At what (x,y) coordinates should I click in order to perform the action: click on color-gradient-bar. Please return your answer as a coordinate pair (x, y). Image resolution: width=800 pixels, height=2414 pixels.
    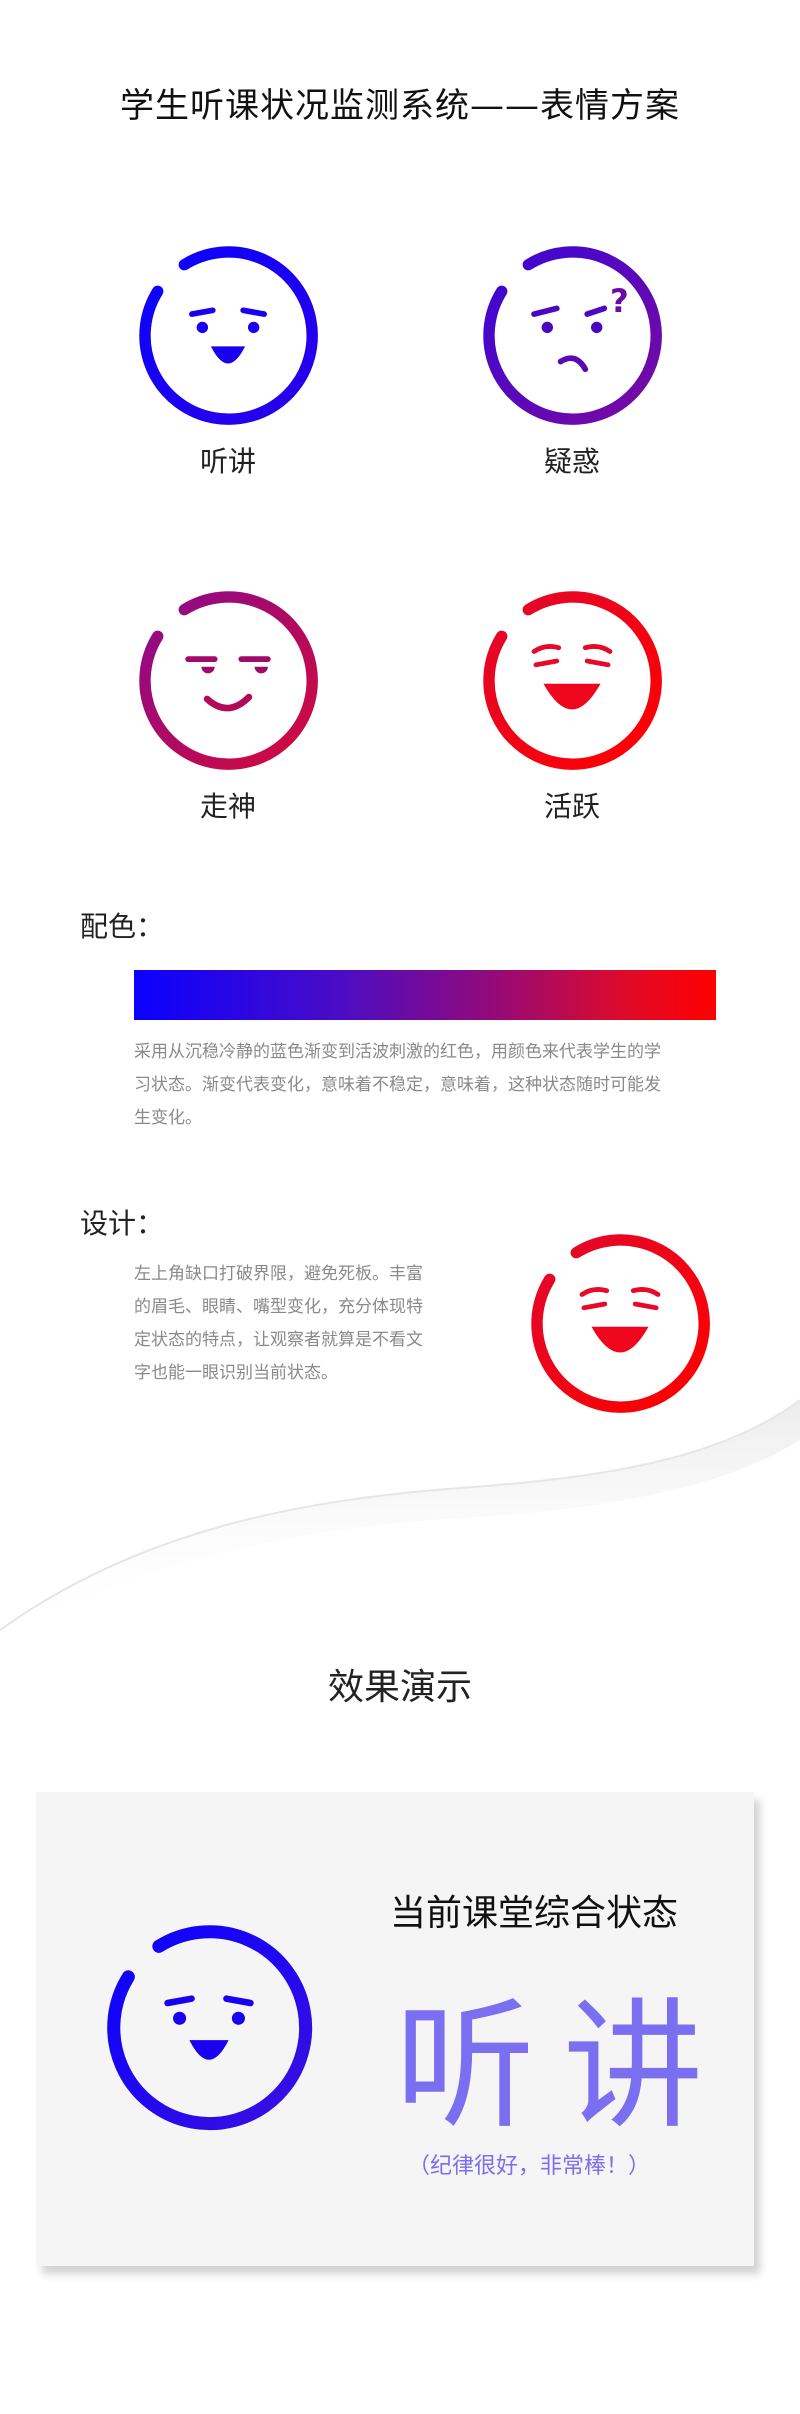
    Looking at the image, I should click on (425, 995).